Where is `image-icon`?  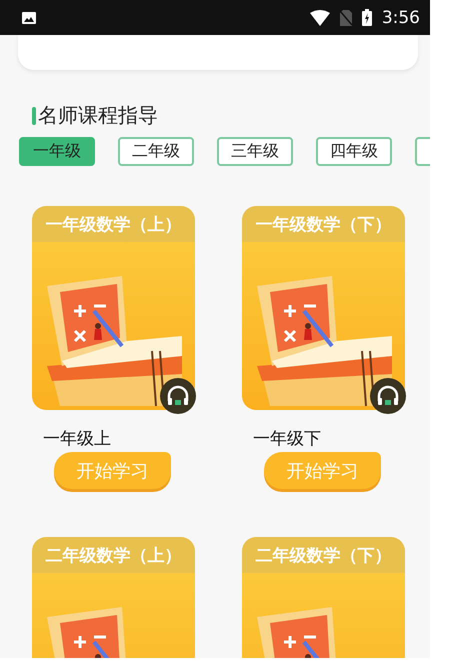
image-icon is located at coordinates (29, 18).